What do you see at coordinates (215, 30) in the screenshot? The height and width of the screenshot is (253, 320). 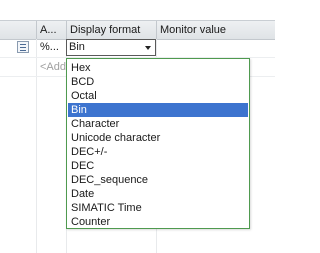 I see `column-header-monitor-value: Monitor value` at bounding box center [215, 30].